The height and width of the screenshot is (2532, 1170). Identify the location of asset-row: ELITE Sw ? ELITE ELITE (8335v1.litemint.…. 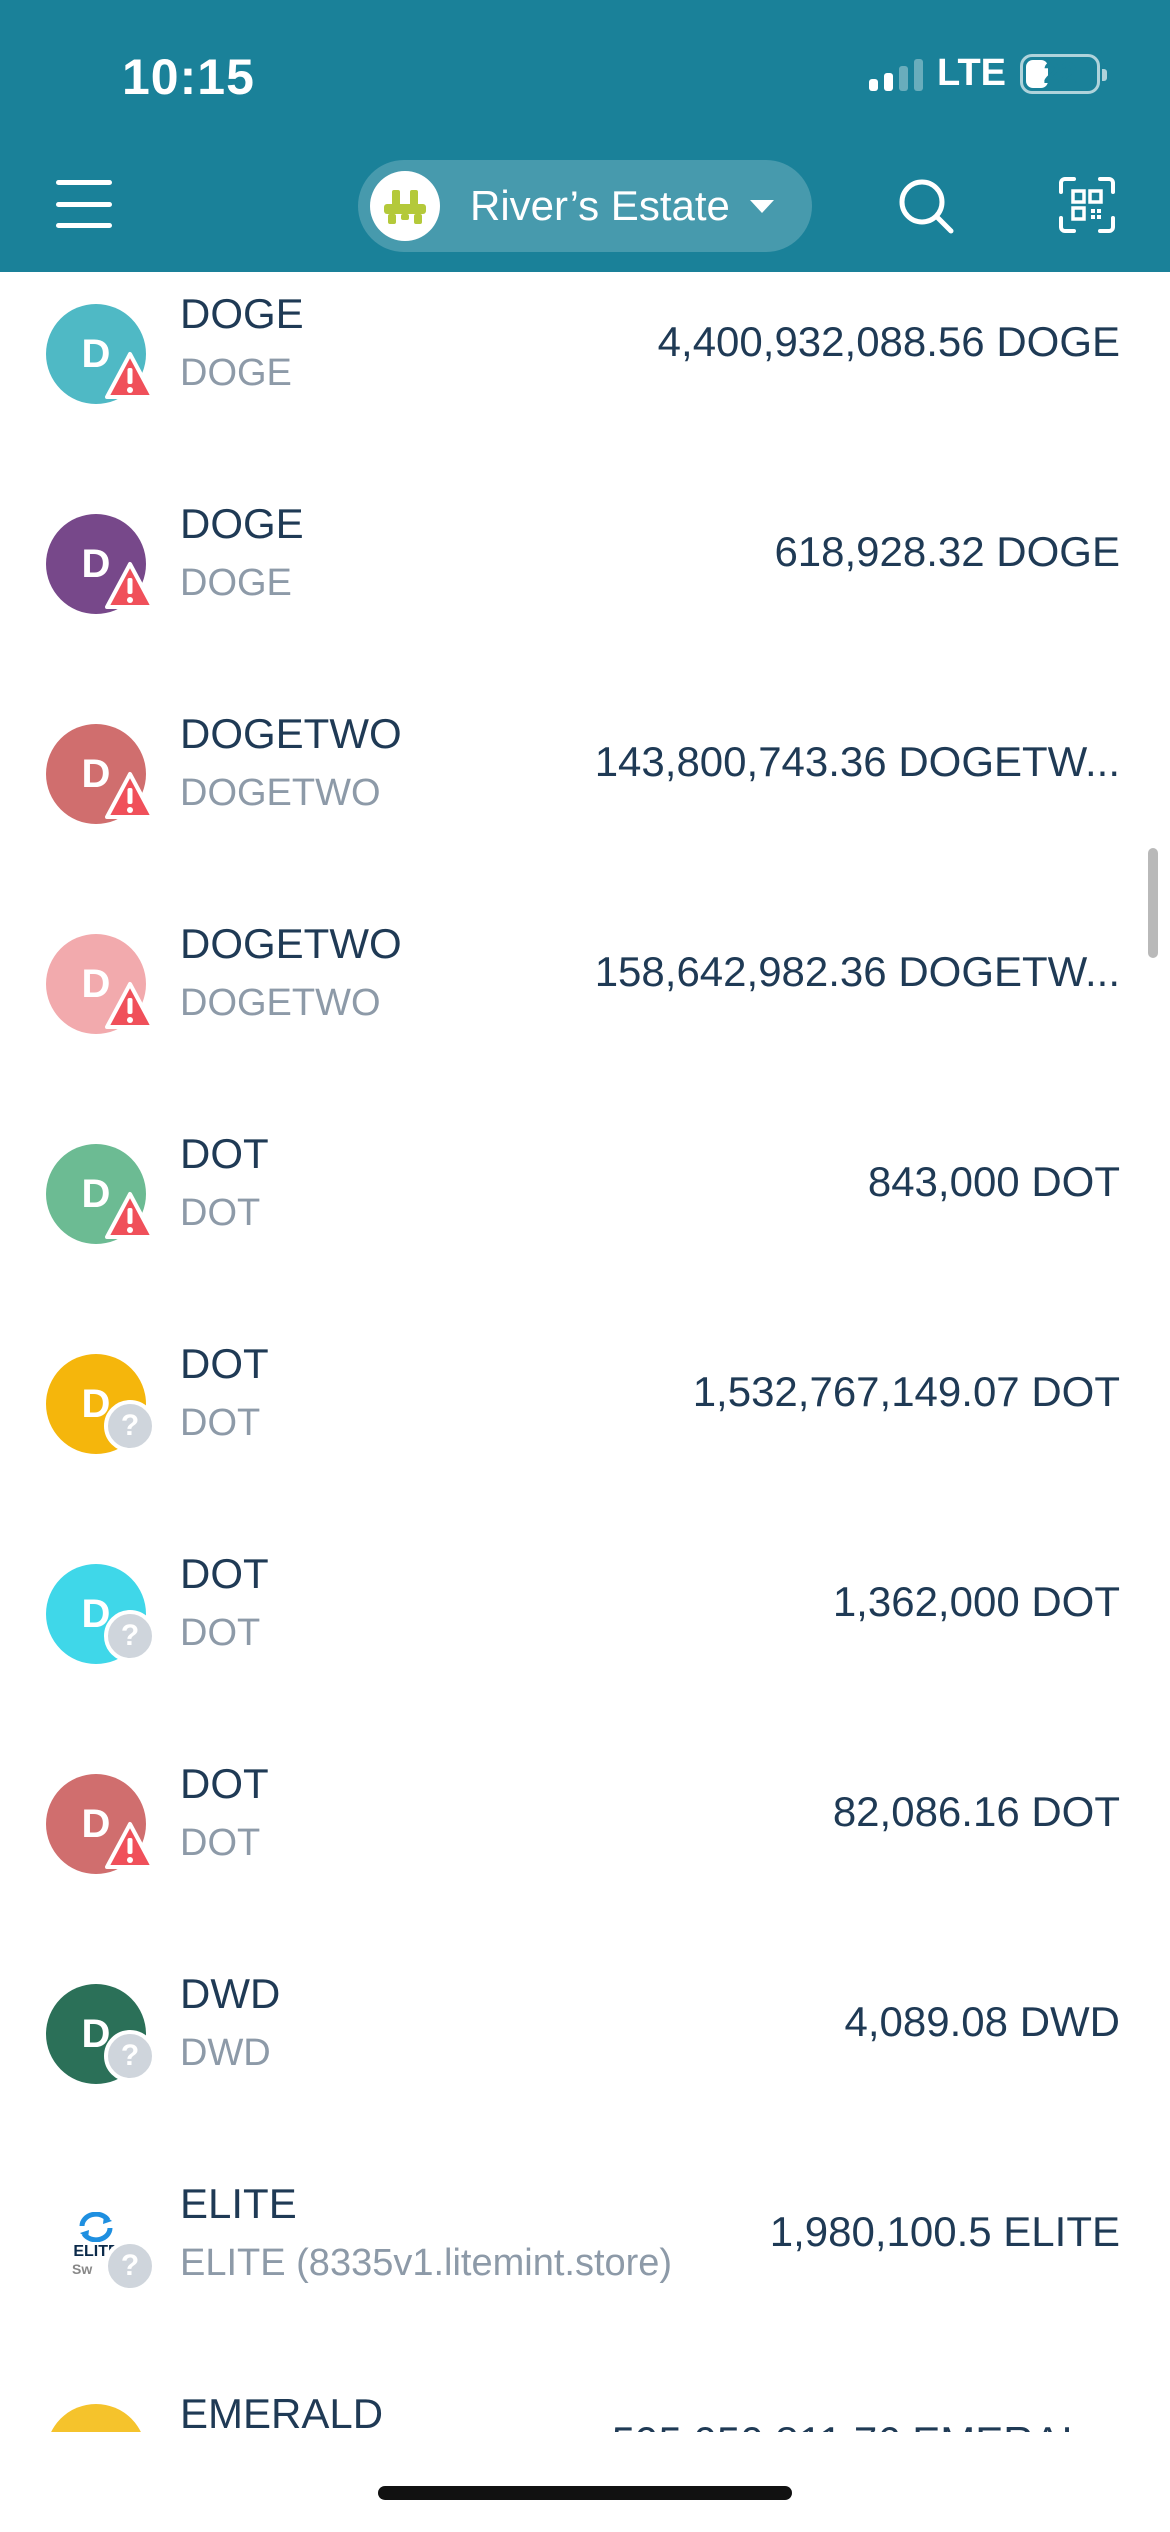
(585, 2245).